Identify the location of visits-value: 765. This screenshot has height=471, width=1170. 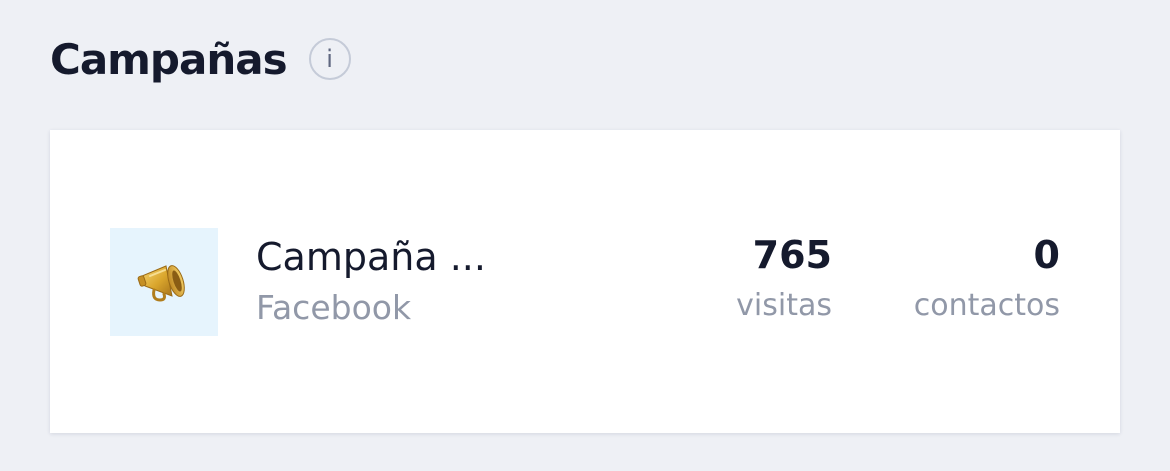
(792, 255).